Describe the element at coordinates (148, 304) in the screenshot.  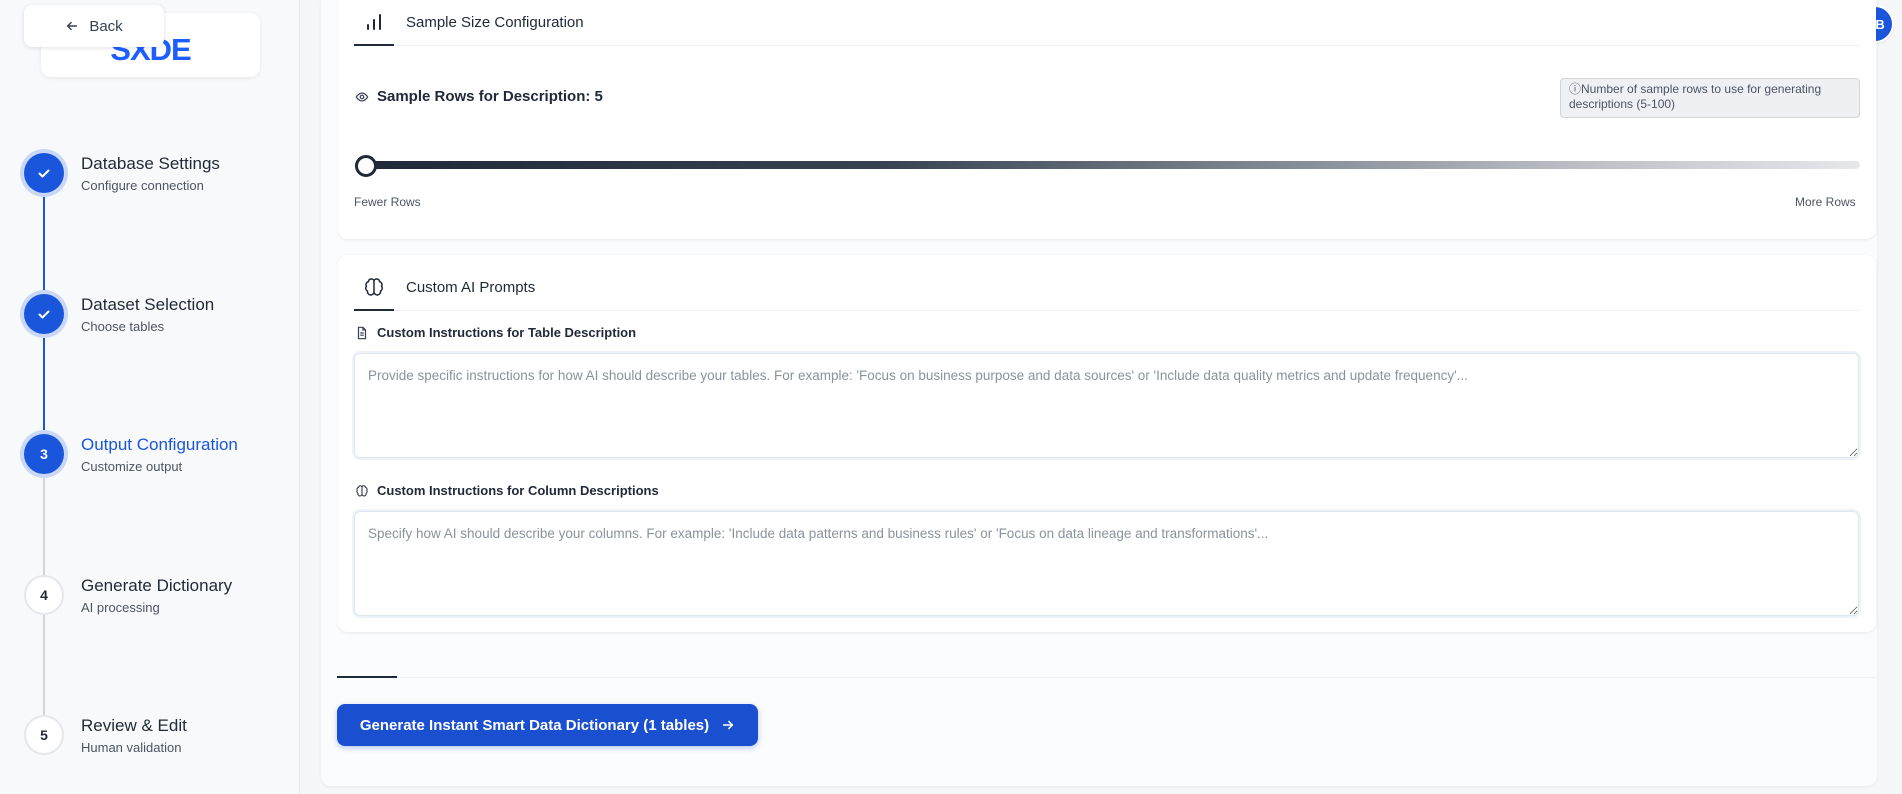
I see `step-title: Dataset Selection` at that location.